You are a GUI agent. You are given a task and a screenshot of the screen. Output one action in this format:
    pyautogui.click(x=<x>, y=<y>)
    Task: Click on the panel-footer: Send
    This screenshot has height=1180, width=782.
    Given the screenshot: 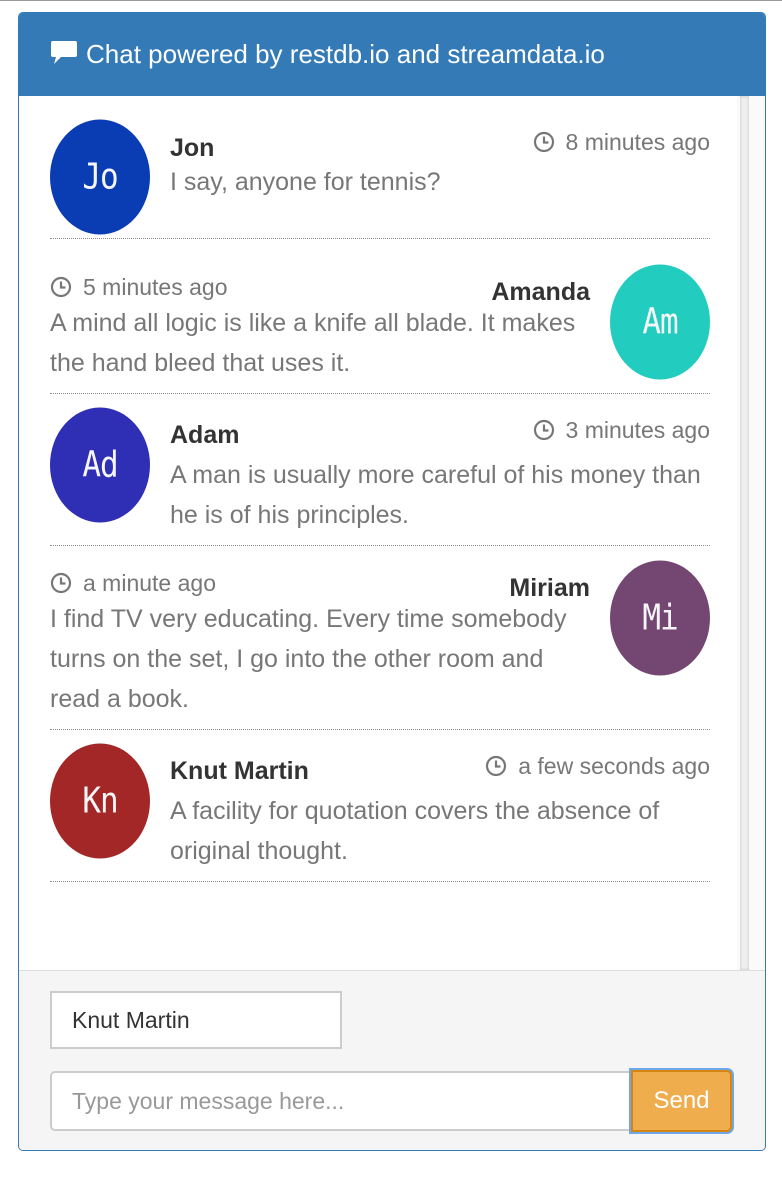 What is the action you would take?
    pyautogui.click(x=392, y=1060)
    